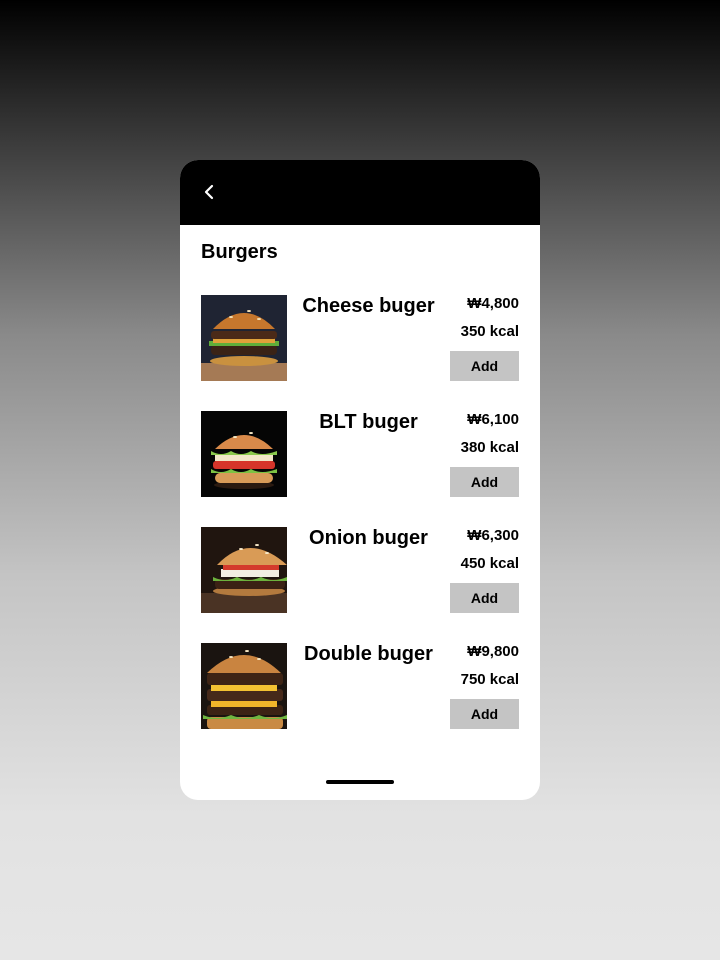  What do you see at coordinates (360, 782) in the screenshot?
I see `home-indicator` at bounding box center [360, 782].